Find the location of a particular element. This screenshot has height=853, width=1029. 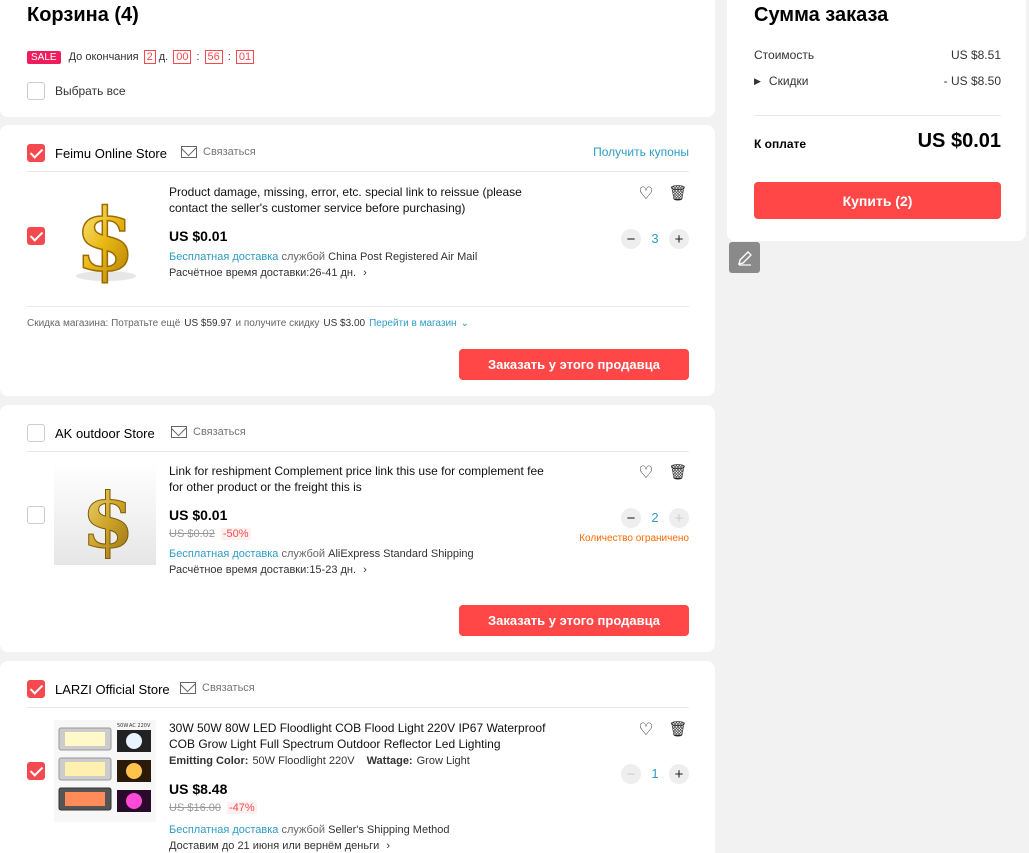

qty-value: 2 is located at coordinates (655, 517).